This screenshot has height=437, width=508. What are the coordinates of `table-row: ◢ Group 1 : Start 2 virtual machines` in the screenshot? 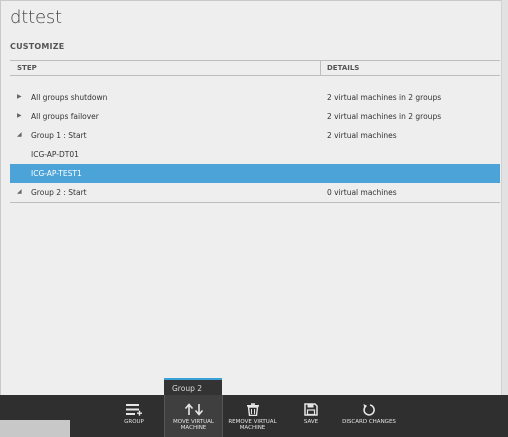 It's located at (255, 135).